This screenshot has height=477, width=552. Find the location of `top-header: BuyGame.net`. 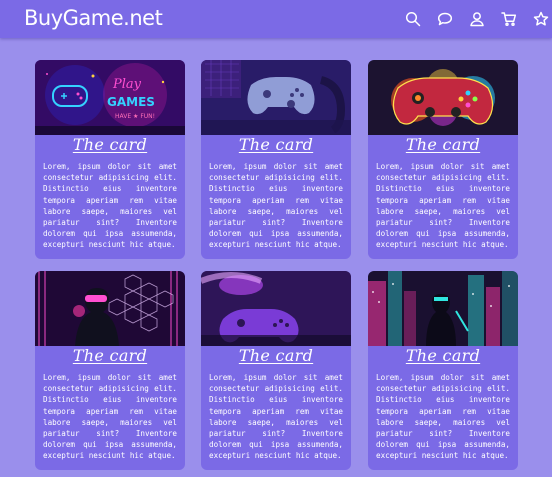

top-header: BuyGame.net is located at coordinates (276, 19).